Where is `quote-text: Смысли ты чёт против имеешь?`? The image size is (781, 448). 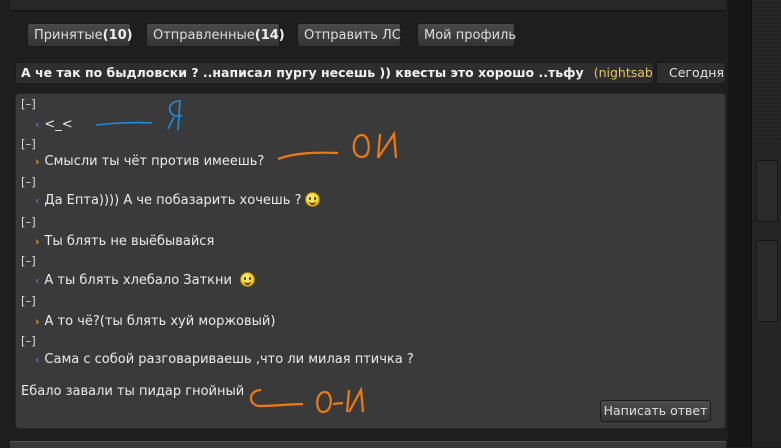 quote-text: Смысли ты чёт против имеешь? is located at coordinates (154, 161).